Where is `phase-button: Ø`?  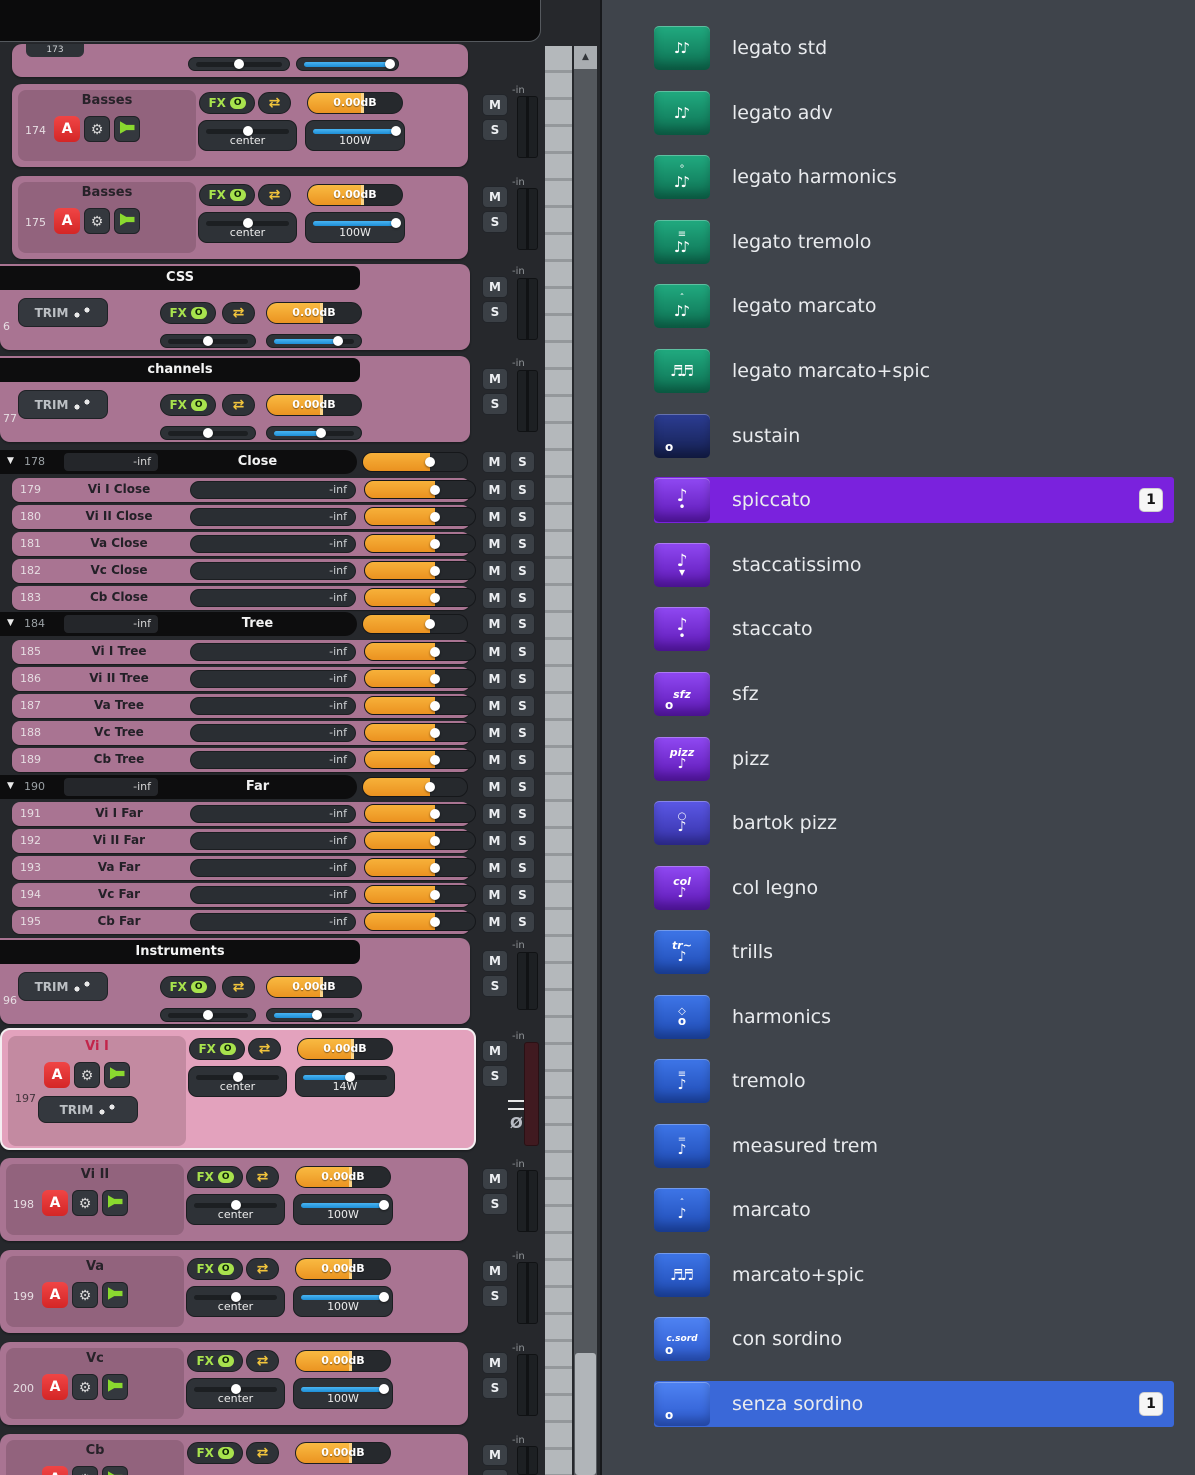 phase-button: Ø is located at coordinates (516, 1123).